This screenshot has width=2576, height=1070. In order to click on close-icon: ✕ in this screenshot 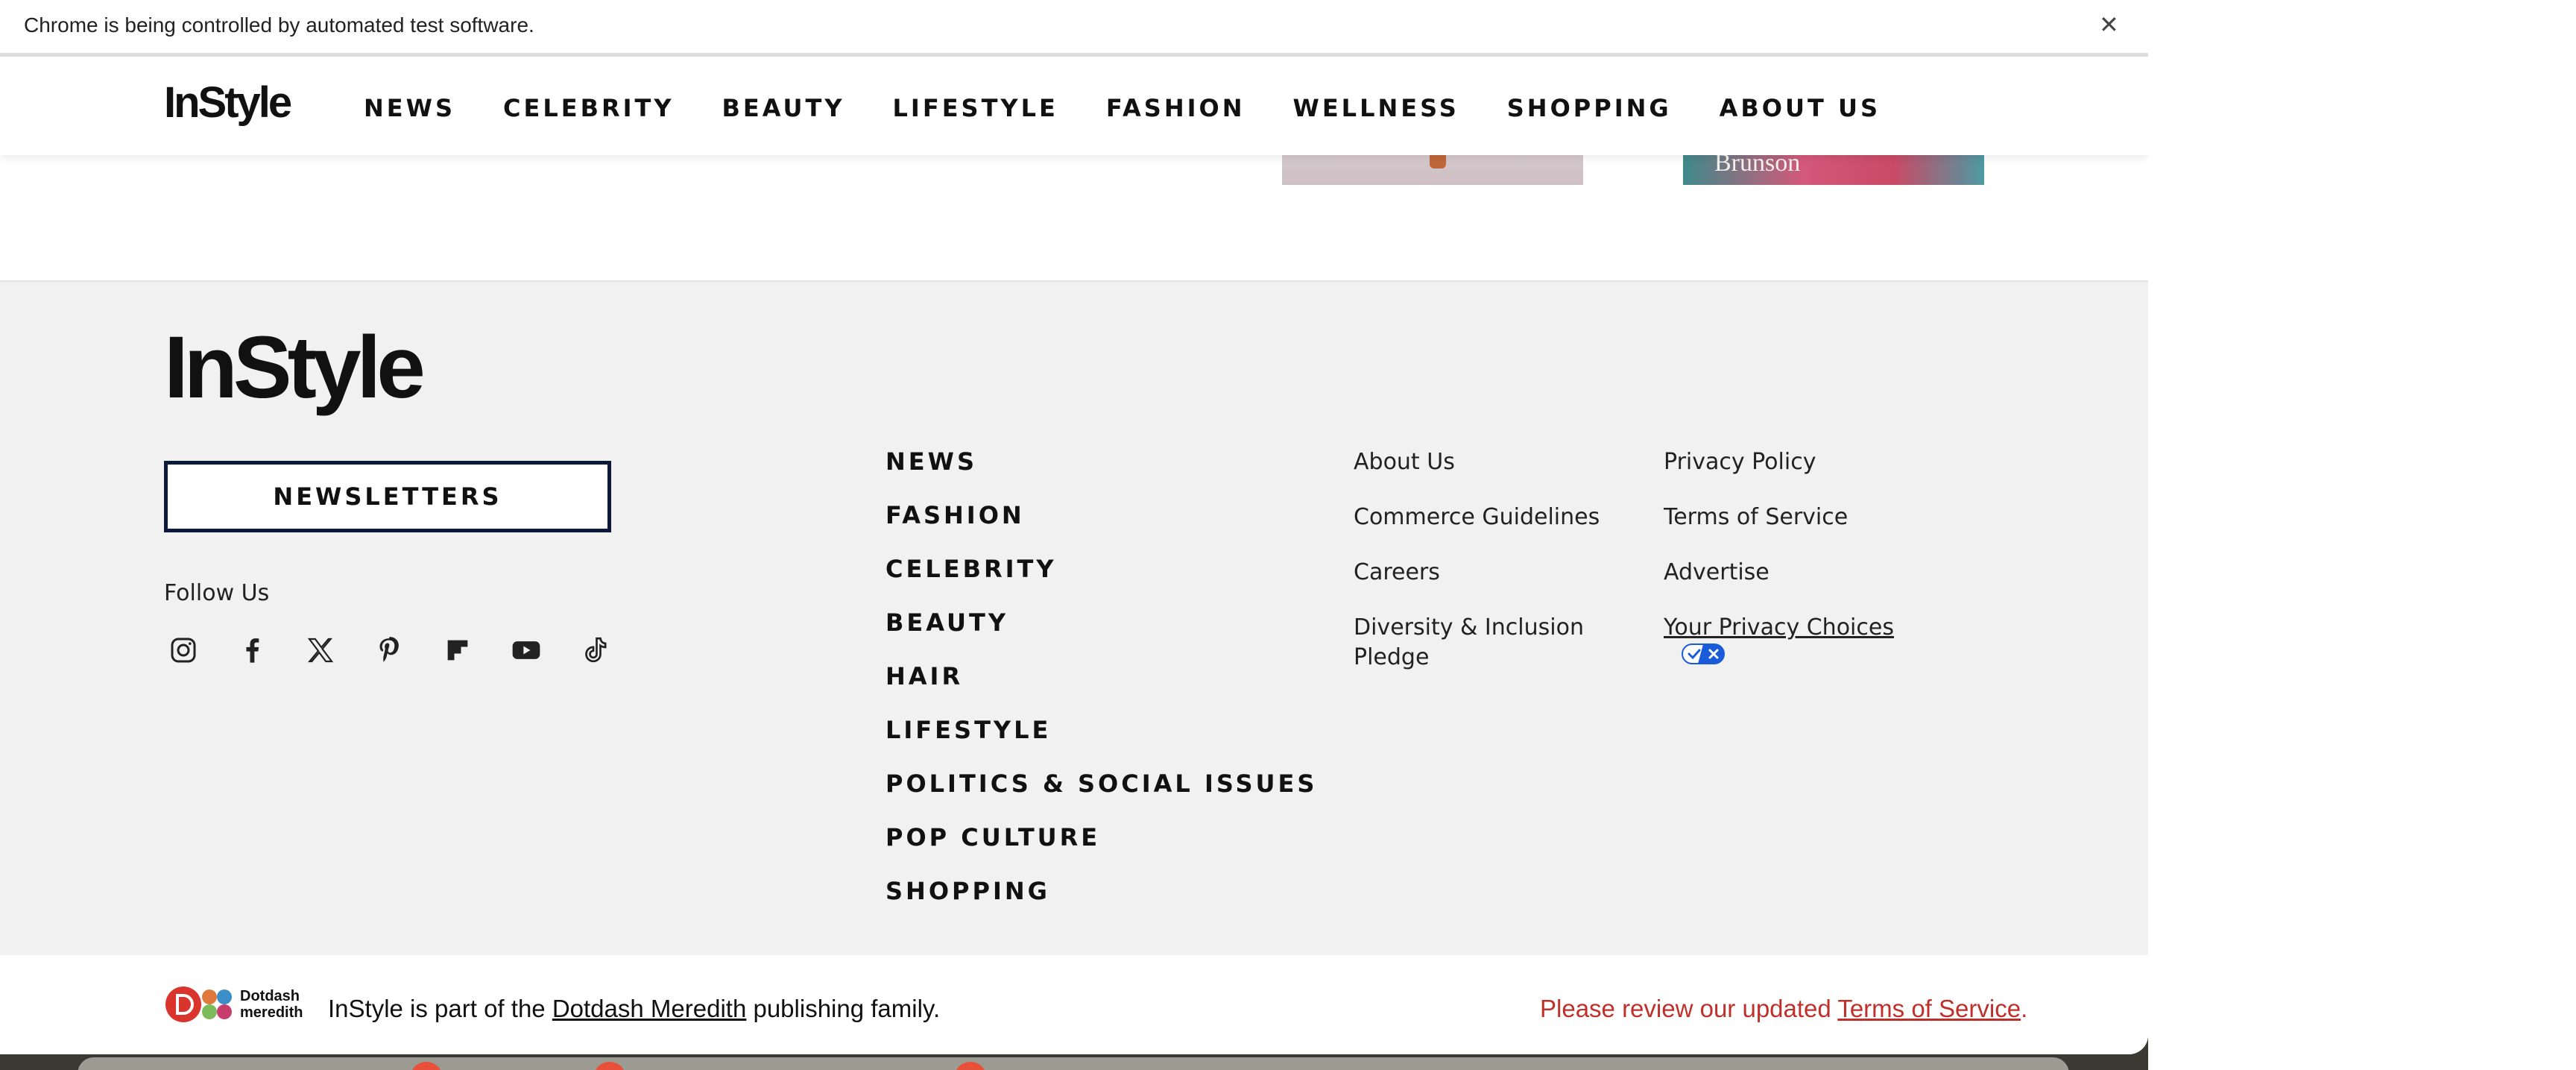, I will do `click(2109, 24)`.